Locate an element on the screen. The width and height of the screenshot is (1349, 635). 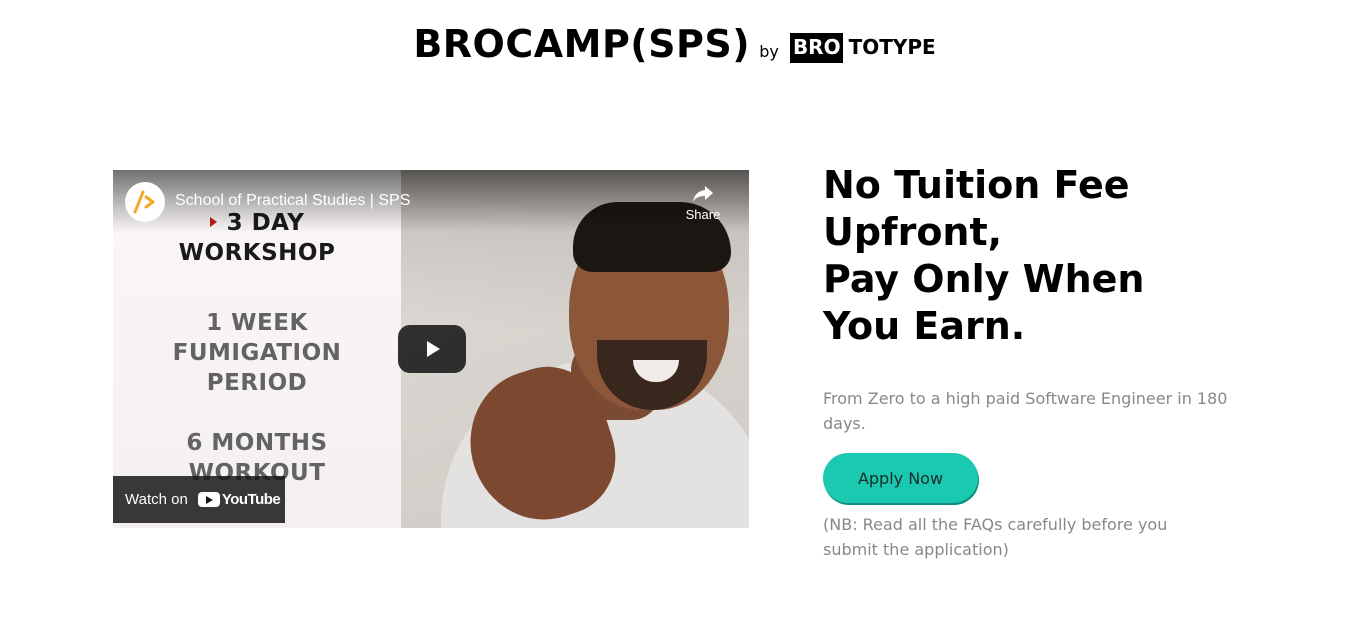
share-button: Share is located at coordinates (703, 203).